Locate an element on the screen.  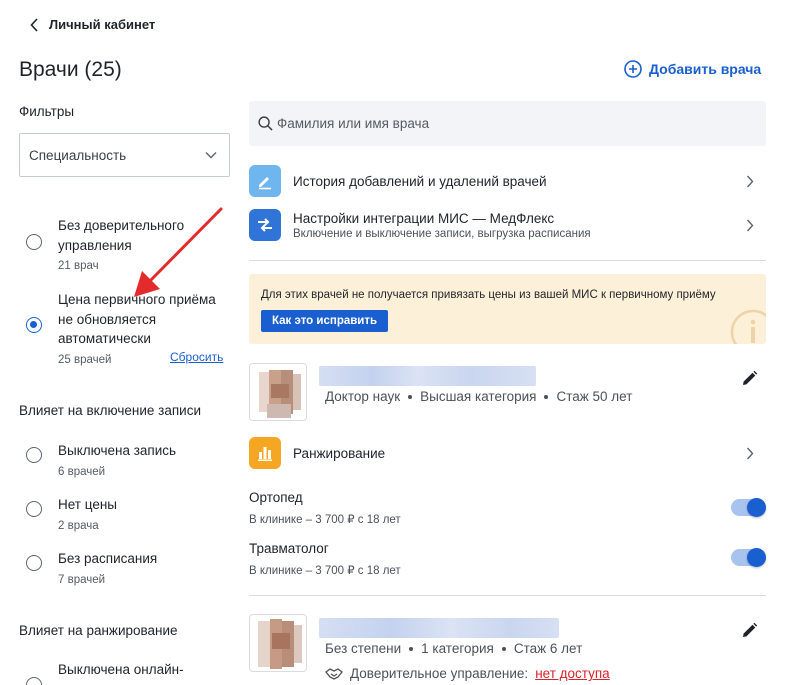
section-title-booking: Влияет на включение записи is located at coordinates (110, 410).